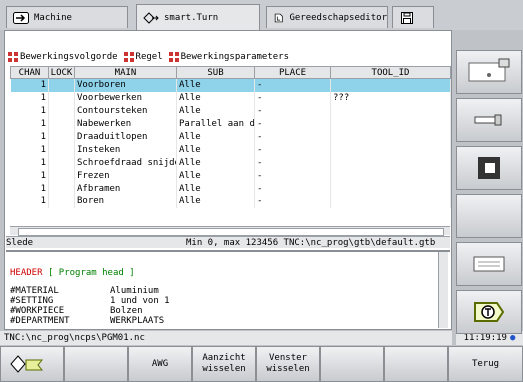 This screenshot has height=382, width=523. Describe the element at coordinates (90, 321) in the screenshot. I see `editor-line: #DEPARTMENT WERKPLAATS` at that location.